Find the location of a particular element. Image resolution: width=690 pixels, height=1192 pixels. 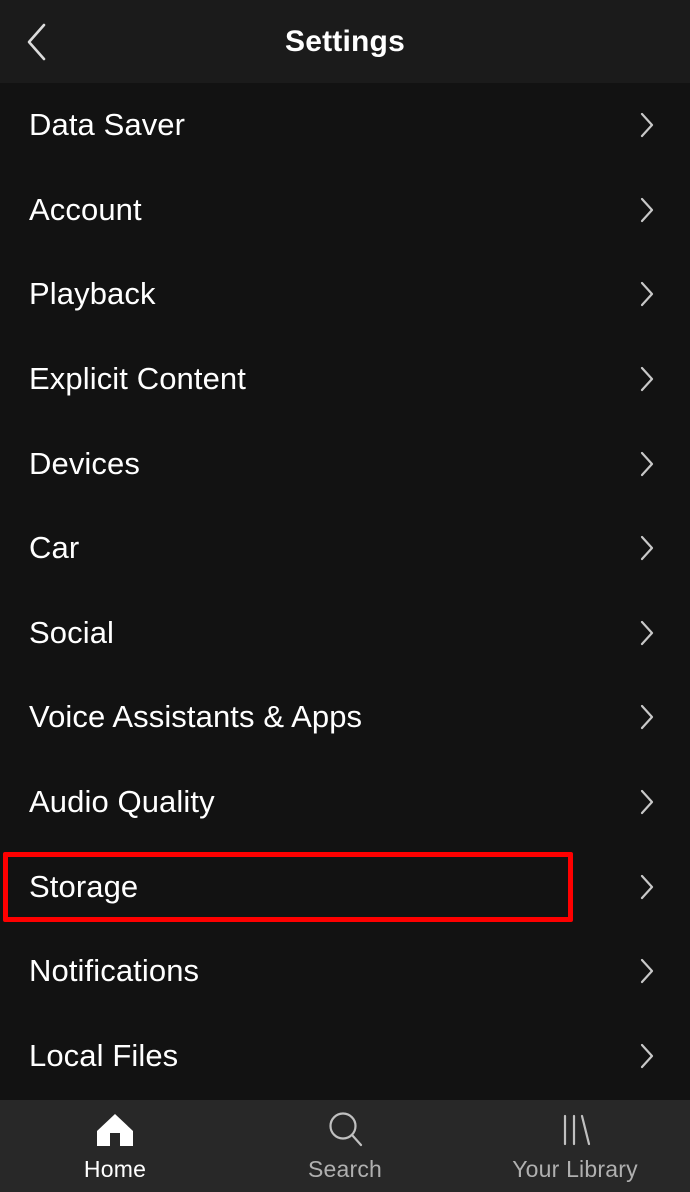

settings-row-account: Account is located at coordinates (345, 210).